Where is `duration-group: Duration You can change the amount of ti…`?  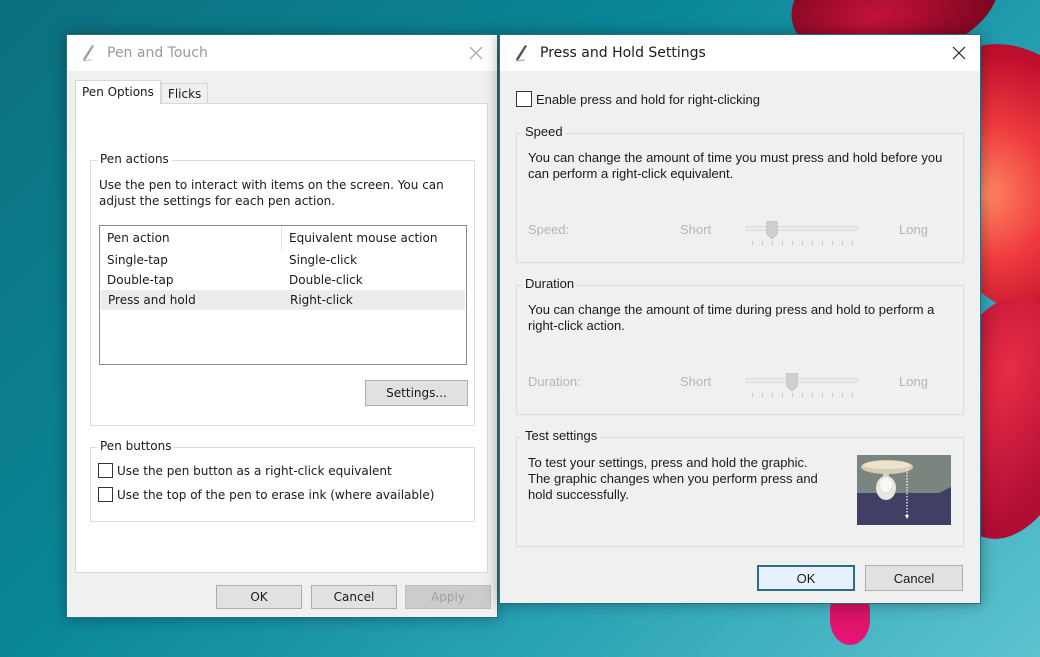 duration-group: Duration You can change the amount of ti… is located at coordinates (740, 345).